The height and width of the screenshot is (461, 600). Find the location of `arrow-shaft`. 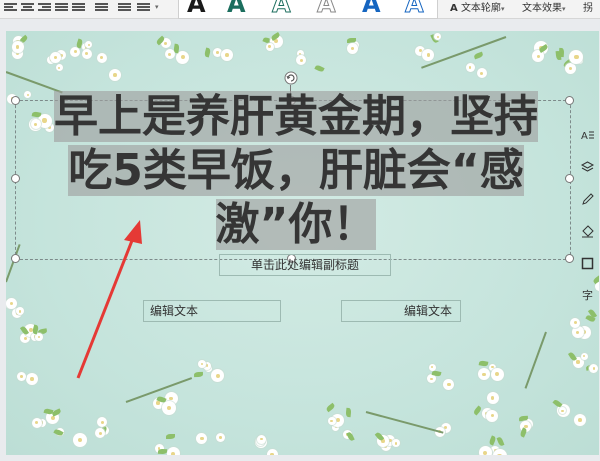

arrow-shaft is located at coordinates (106, 305).